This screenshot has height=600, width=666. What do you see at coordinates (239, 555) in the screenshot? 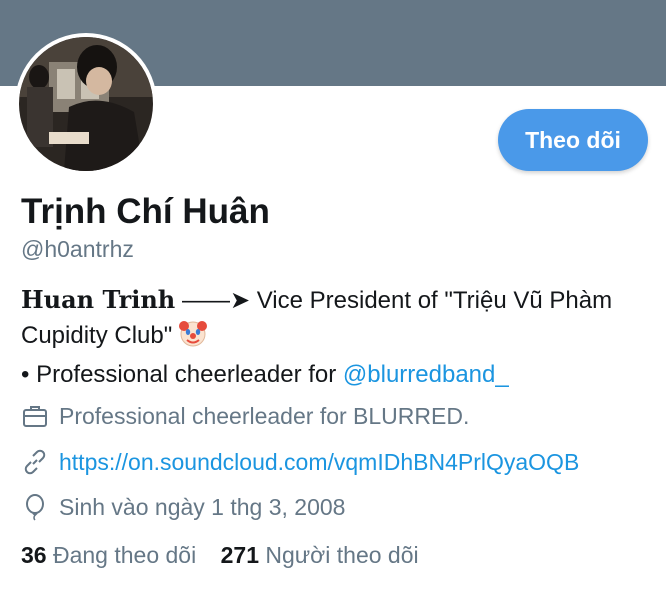
I see `followers-count: 271` at bounding box center [239, 555].